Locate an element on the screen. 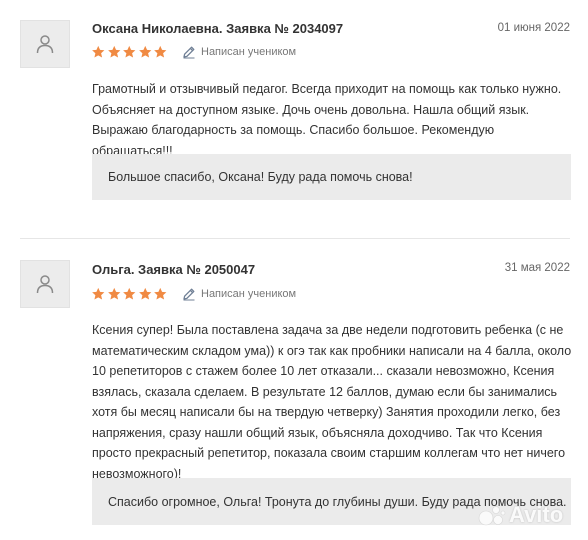 Image resolution: width=588 pixels, height=540 pixels. avito-watermark: Avito is located at coordinates (520, 515).